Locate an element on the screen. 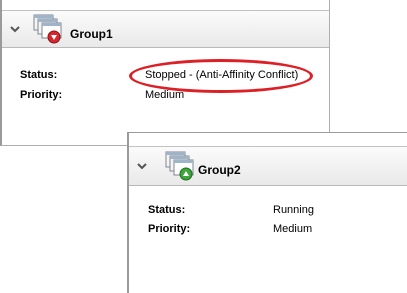 This screenshot has height=293, width=407. group2-status-value: Running is located at coordinates (293, 210).